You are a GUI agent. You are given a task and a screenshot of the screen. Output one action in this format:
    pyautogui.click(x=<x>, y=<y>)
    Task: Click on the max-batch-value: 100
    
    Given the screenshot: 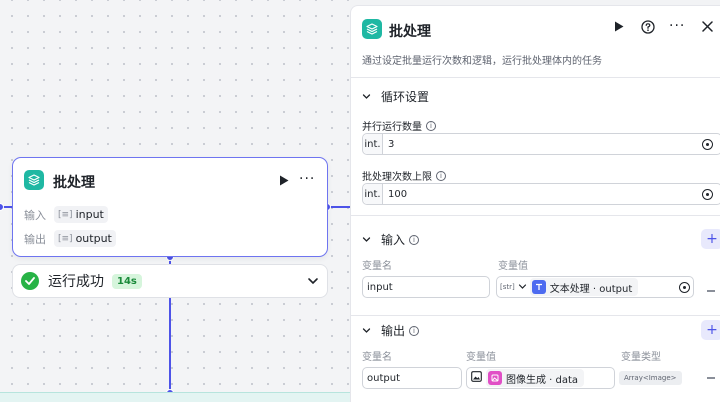 What is the action you would take?
    pyautogui.click(x=545, y=194)
    